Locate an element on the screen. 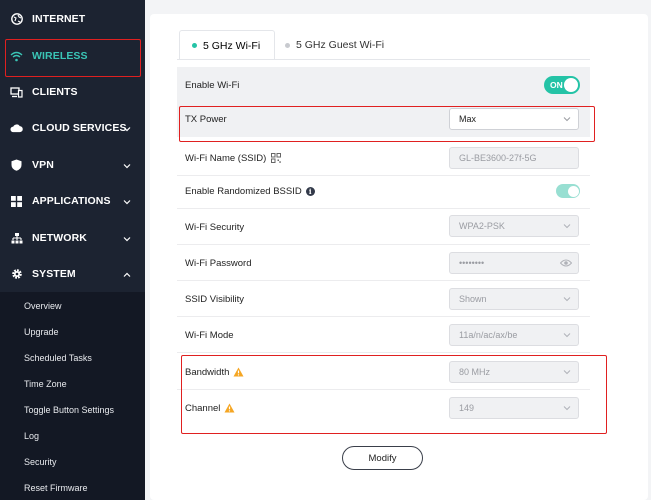 The width and height of the screenshot is (651, 500). nav-applications: APPLICATIONS is located at coordinates (72, 201).